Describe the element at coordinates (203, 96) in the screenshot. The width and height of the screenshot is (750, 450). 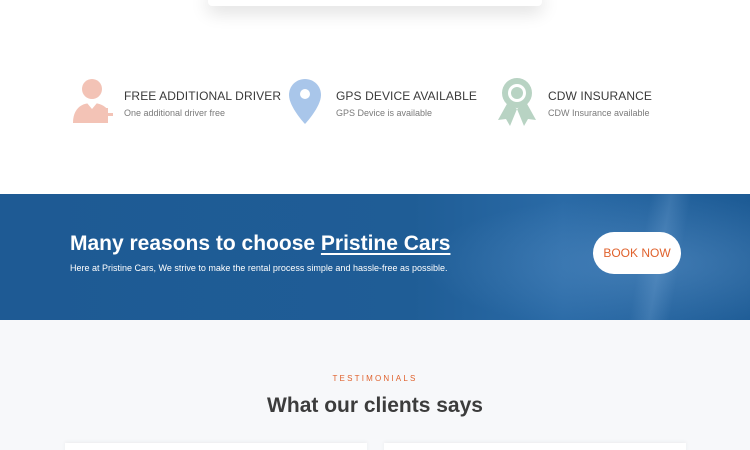
I see `feature-title: FREE ADDITIONAL DRIVER` at that location.